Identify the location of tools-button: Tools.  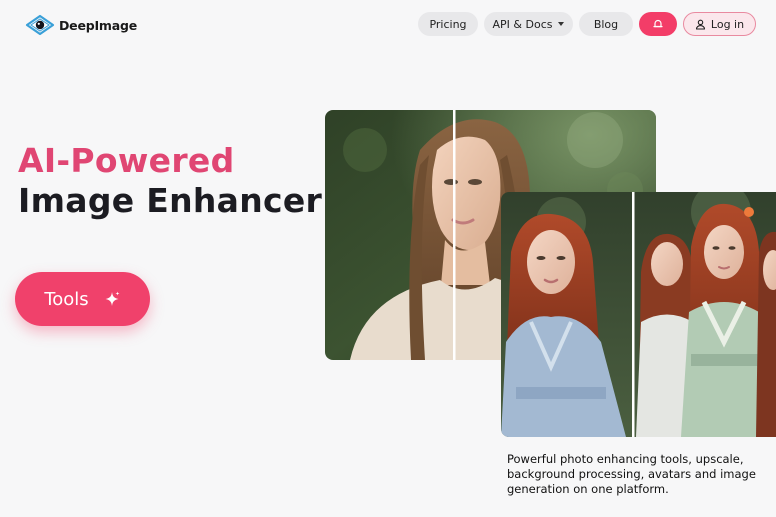
(82, 299).